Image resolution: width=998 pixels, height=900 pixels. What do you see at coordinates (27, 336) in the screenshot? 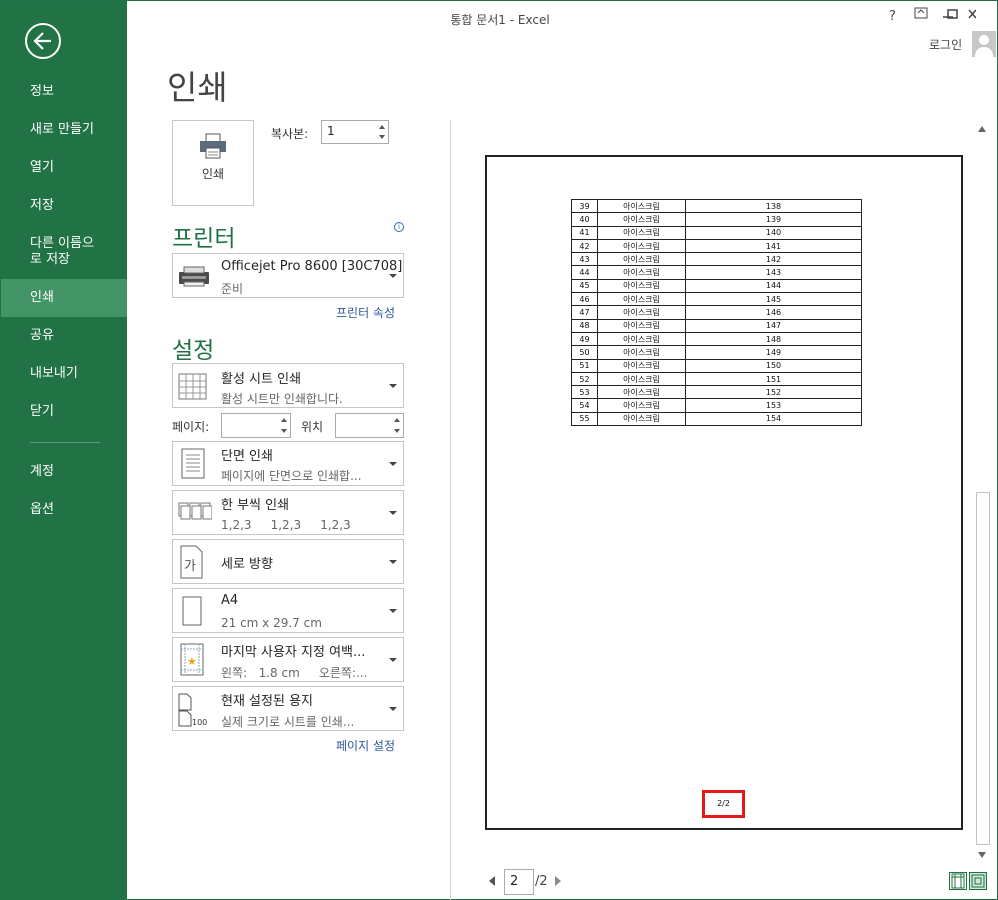
I see `nav-item-share: 공유` at bounding box center [27, 336].